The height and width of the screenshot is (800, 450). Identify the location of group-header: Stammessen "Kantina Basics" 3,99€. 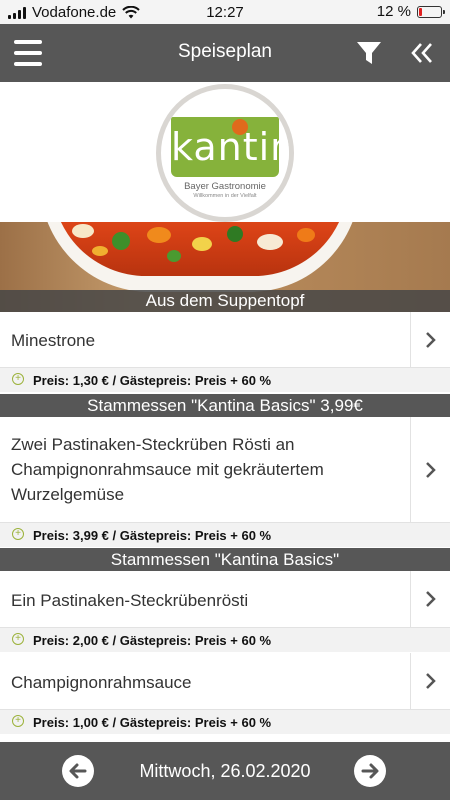
(225, 405).